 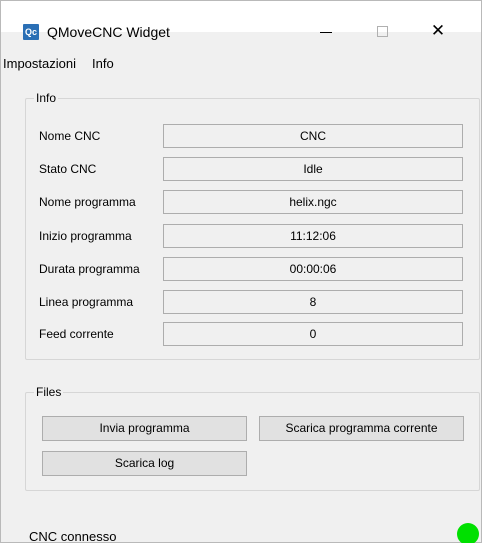 I want to click on field-durata-programma: Durata programma 00:00:06, so click(x=251, y=269).